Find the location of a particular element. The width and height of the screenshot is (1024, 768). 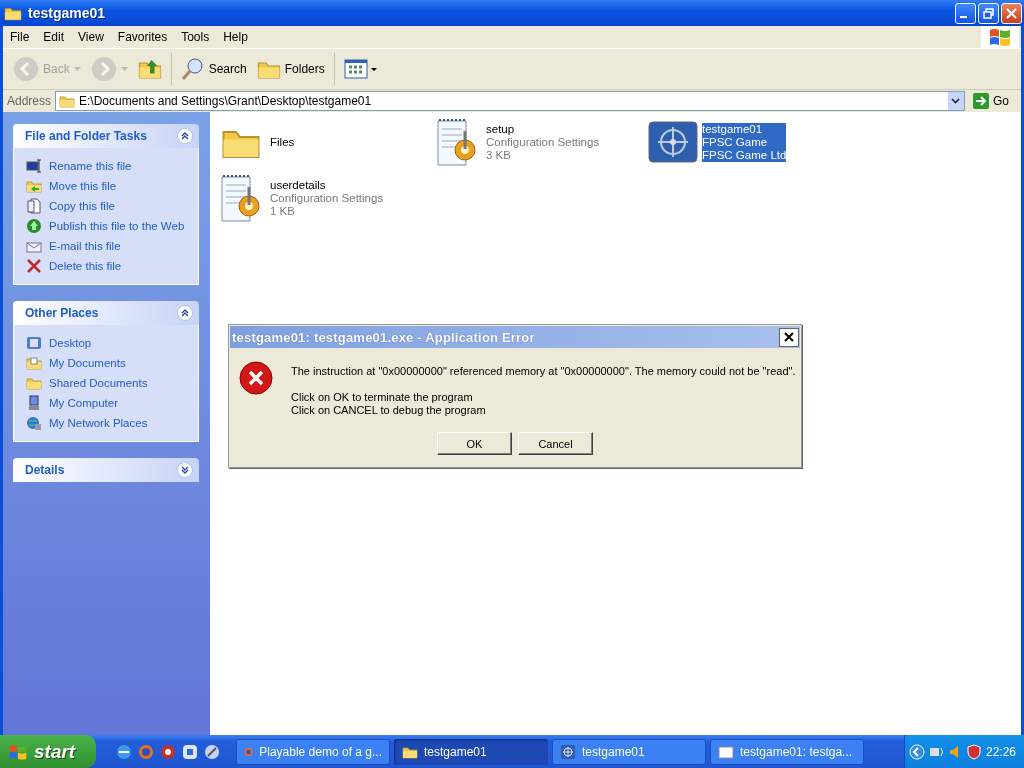

file-label: userdetails Configuration Settings 1 KB is located at coordinates (327, 198).